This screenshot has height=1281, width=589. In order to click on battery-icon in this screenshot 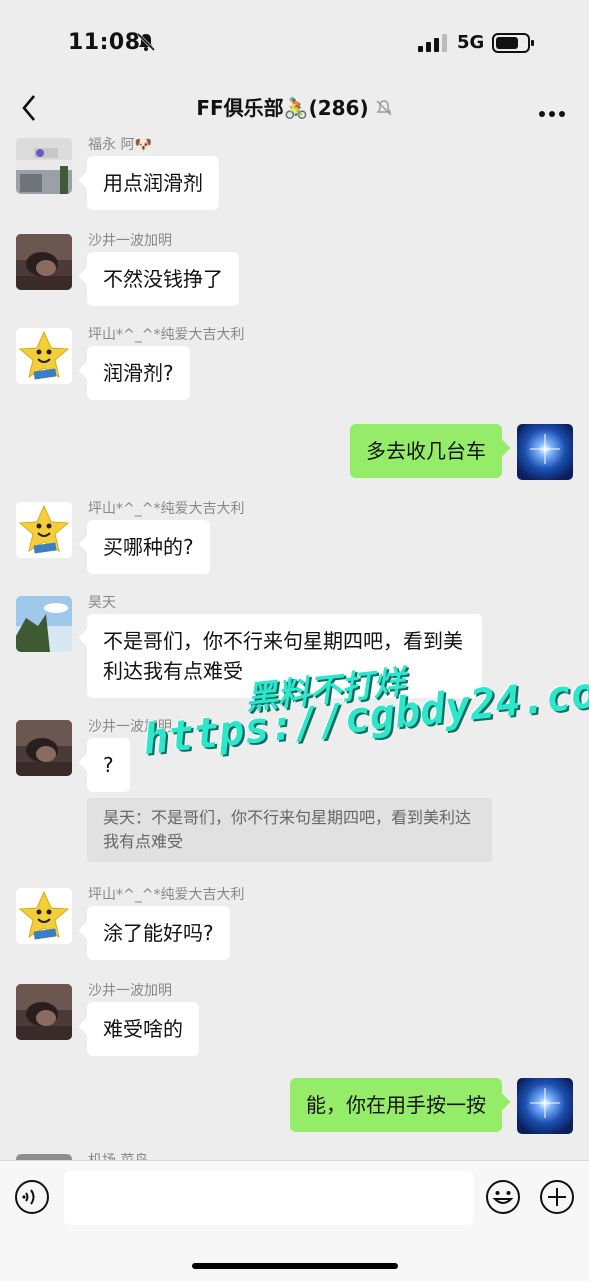, I will do `click(514, 45)`.